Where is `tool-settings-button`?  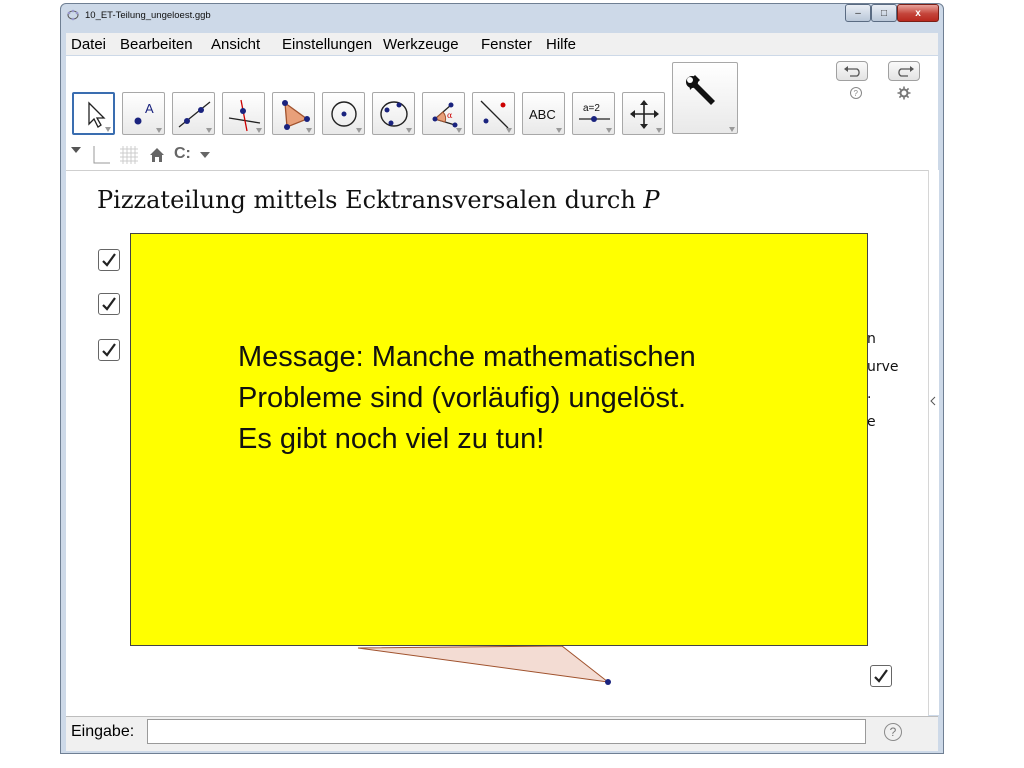 tool-settings-button is located at coordinates (705, 98).